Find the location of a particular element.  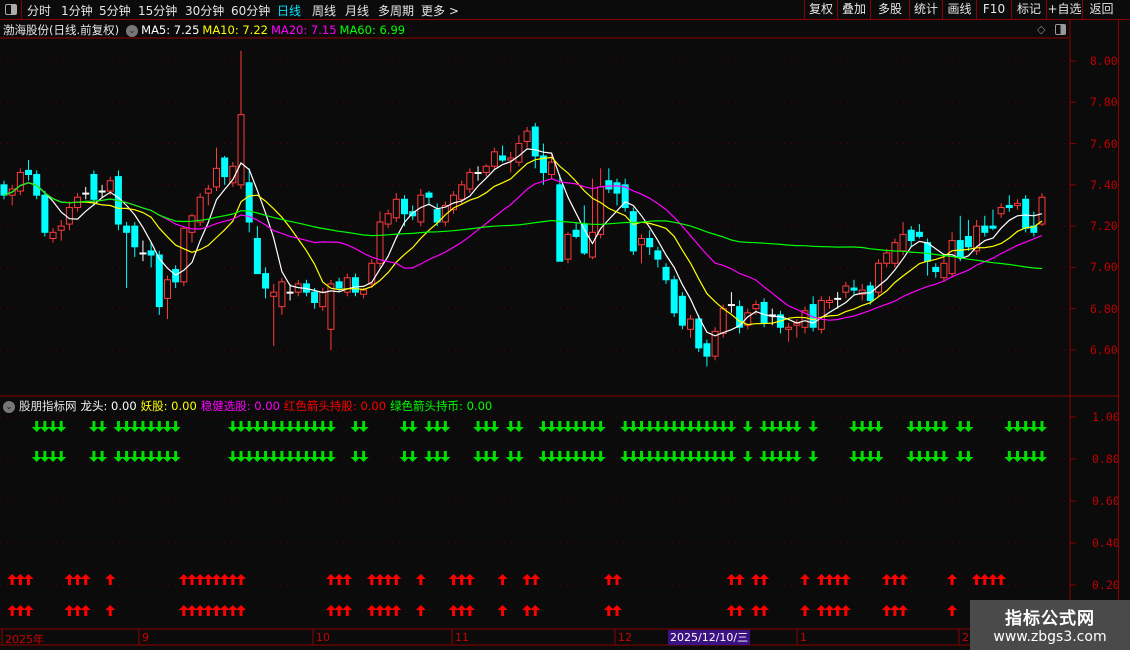

panel-toggle-icon is located at coordinates (1060, 29).